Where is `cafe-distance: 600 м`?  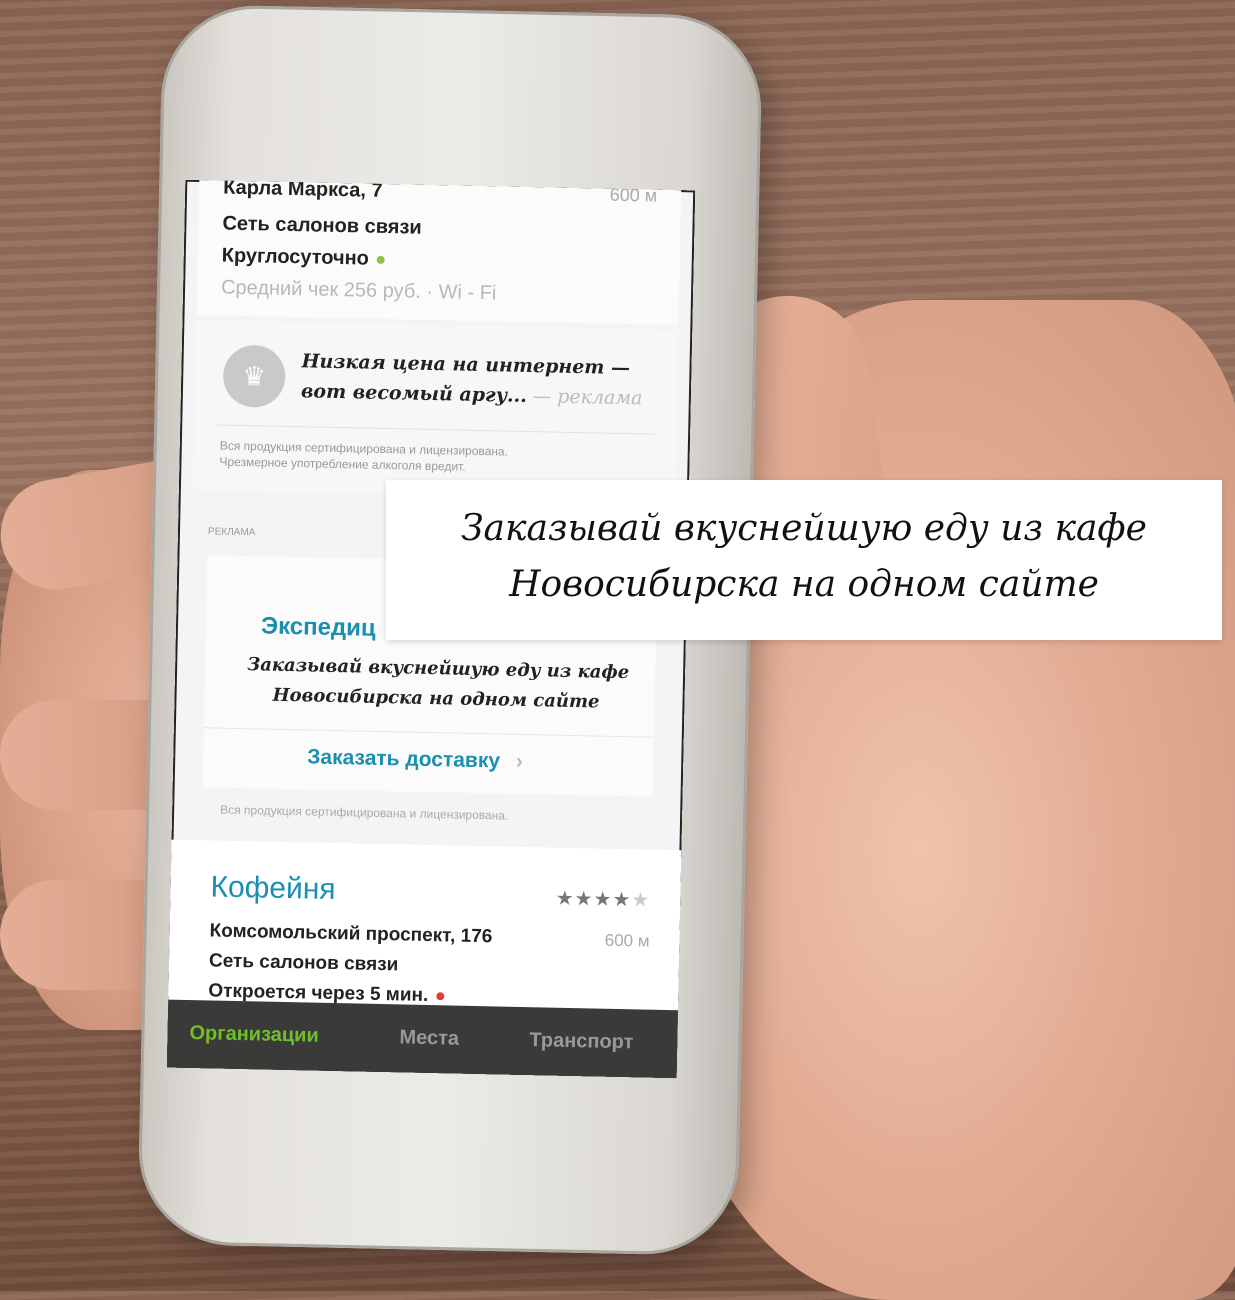 cafe-distance: 600 м is located at coordinates (627, 940).